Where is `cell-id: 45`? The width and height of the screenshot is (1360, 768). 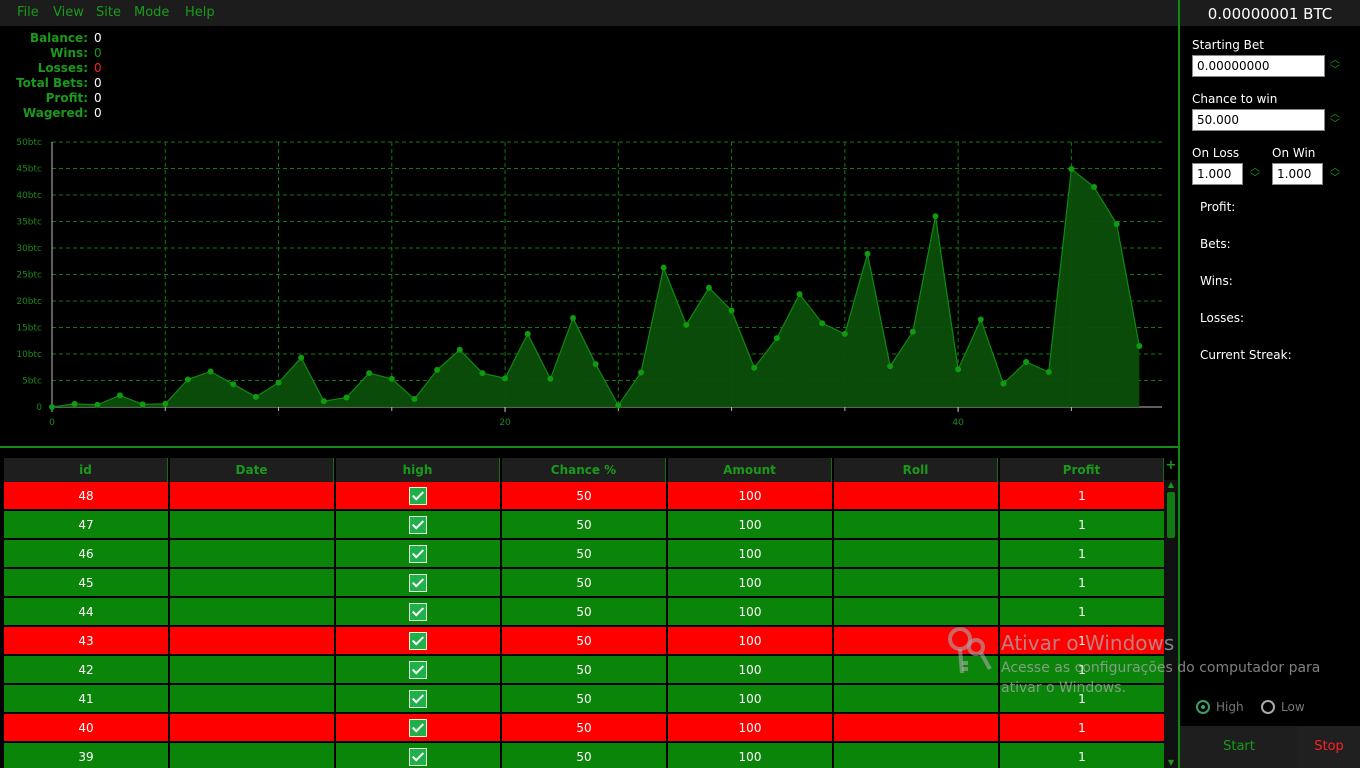
cell-id: 45 is located at coordinates (86, 583).